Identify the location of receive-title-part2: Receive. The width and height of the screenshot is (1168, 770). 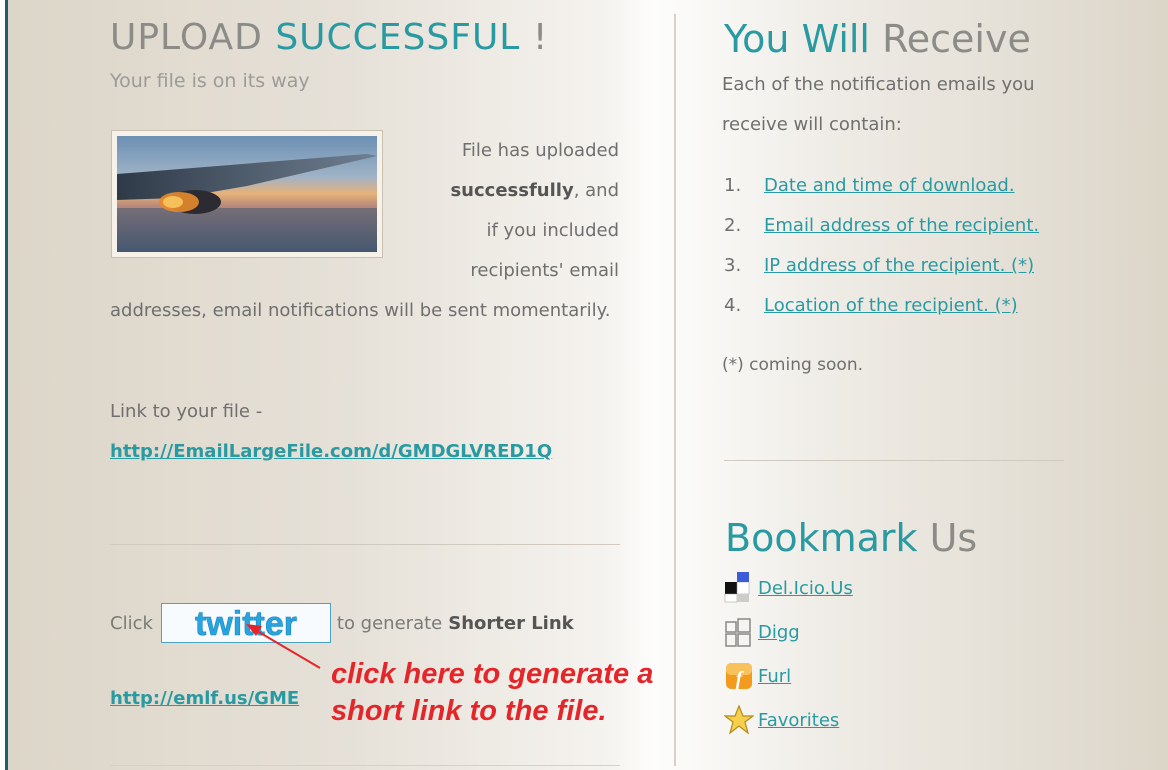
(956, 39).